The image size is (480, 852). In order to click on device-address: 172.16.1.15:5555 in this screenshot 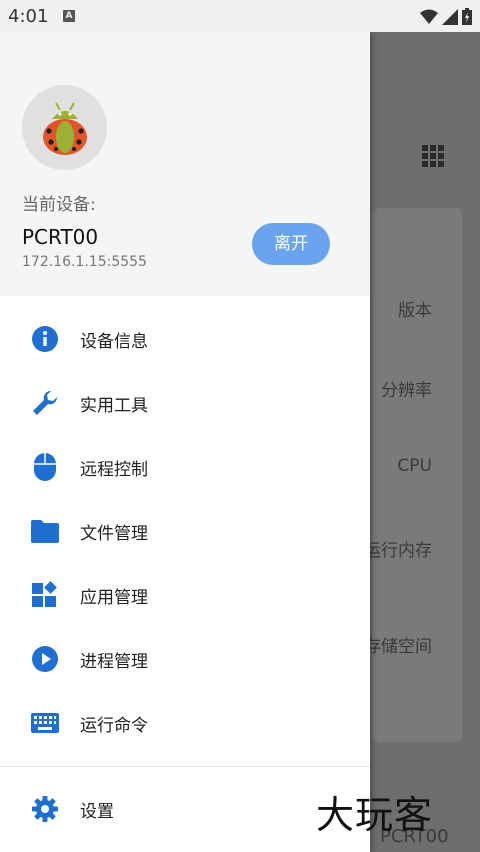, I will do `click(84, 262)`.